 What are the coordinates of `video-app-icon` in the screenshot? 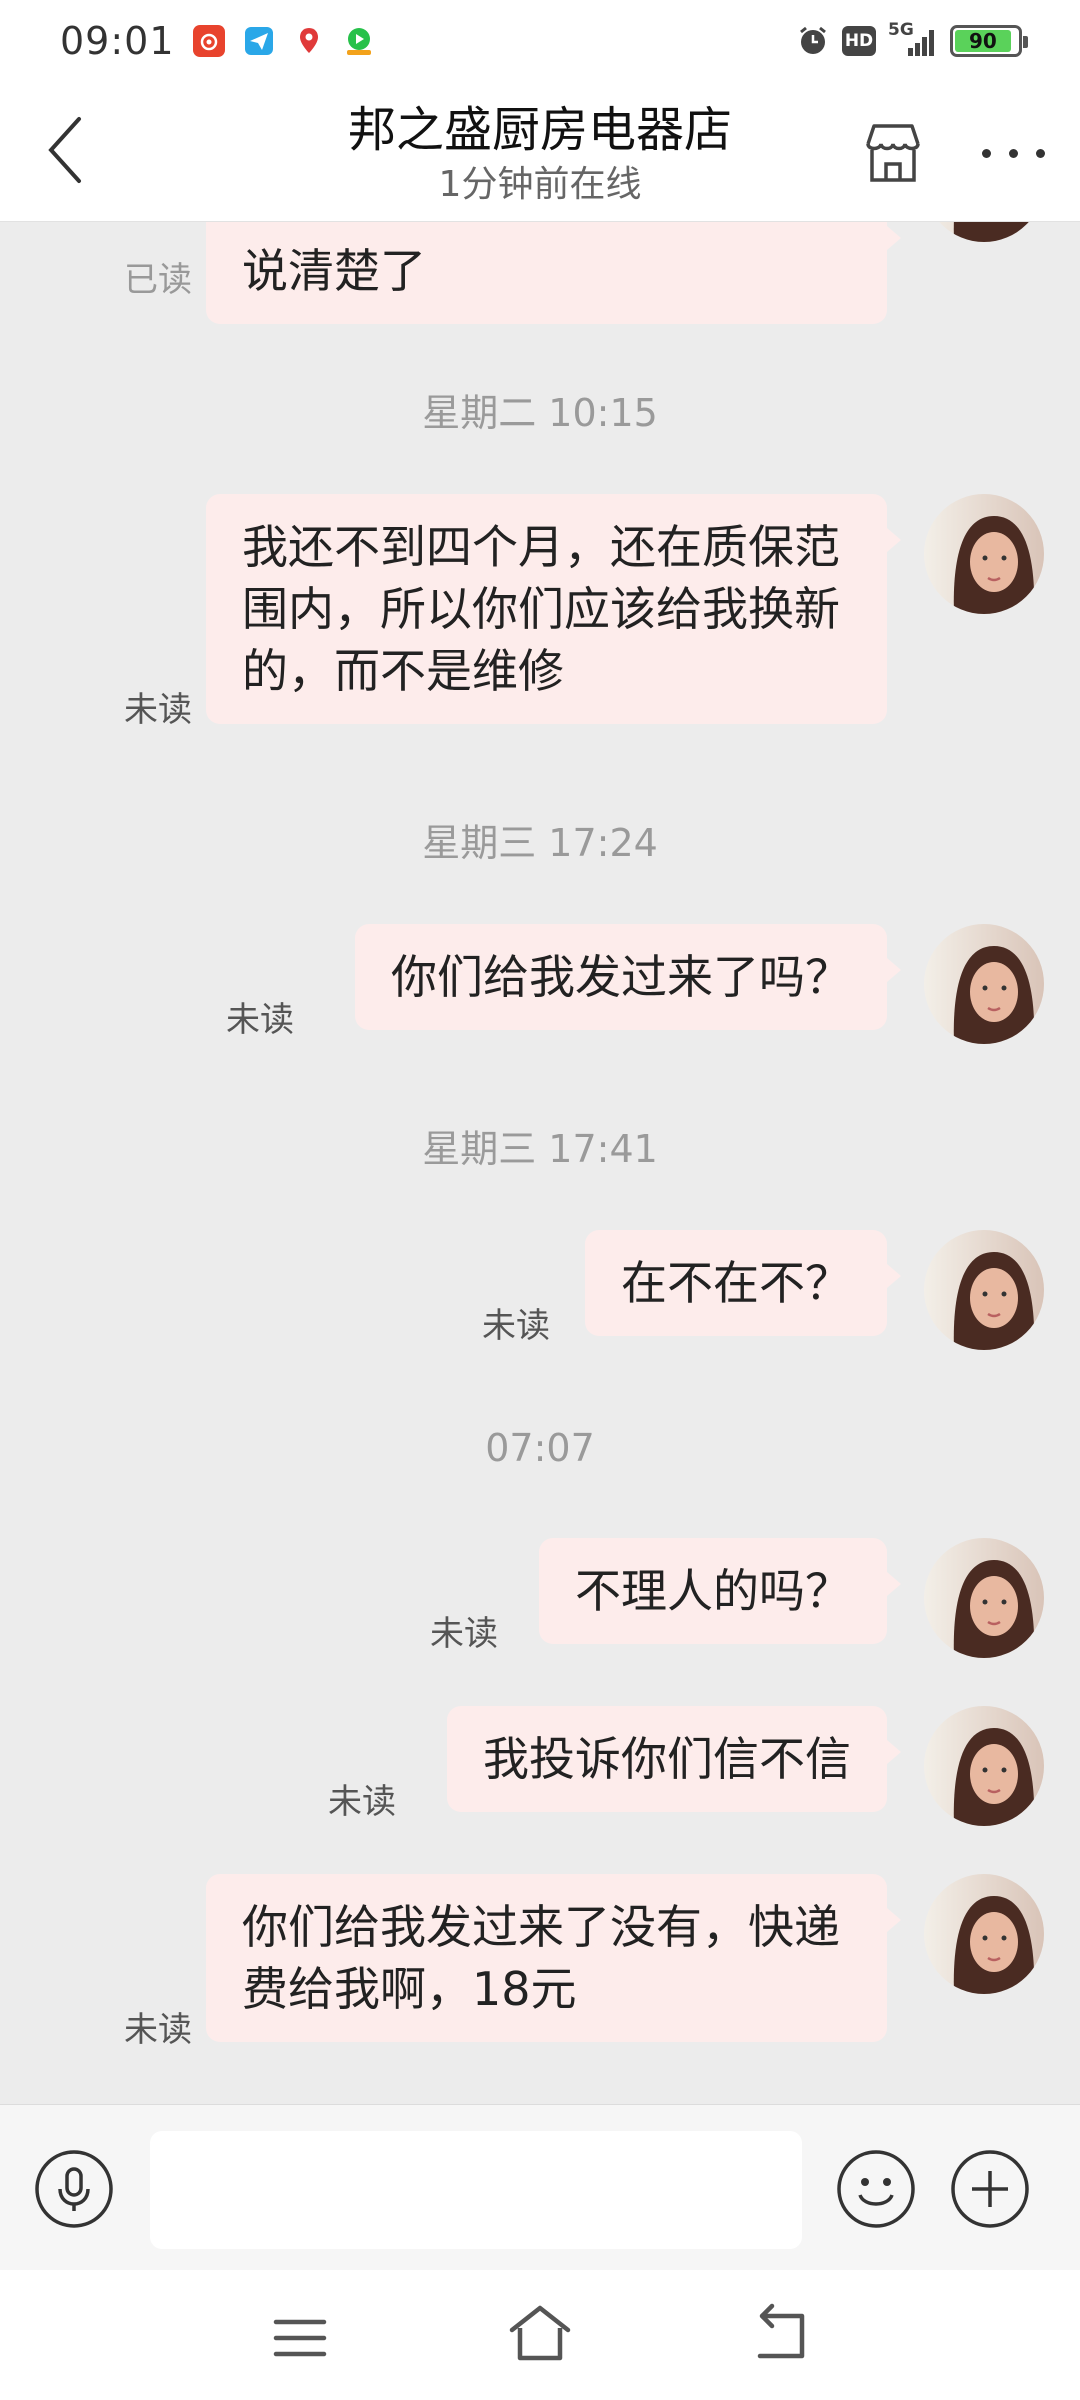 It's located at (359, 41).